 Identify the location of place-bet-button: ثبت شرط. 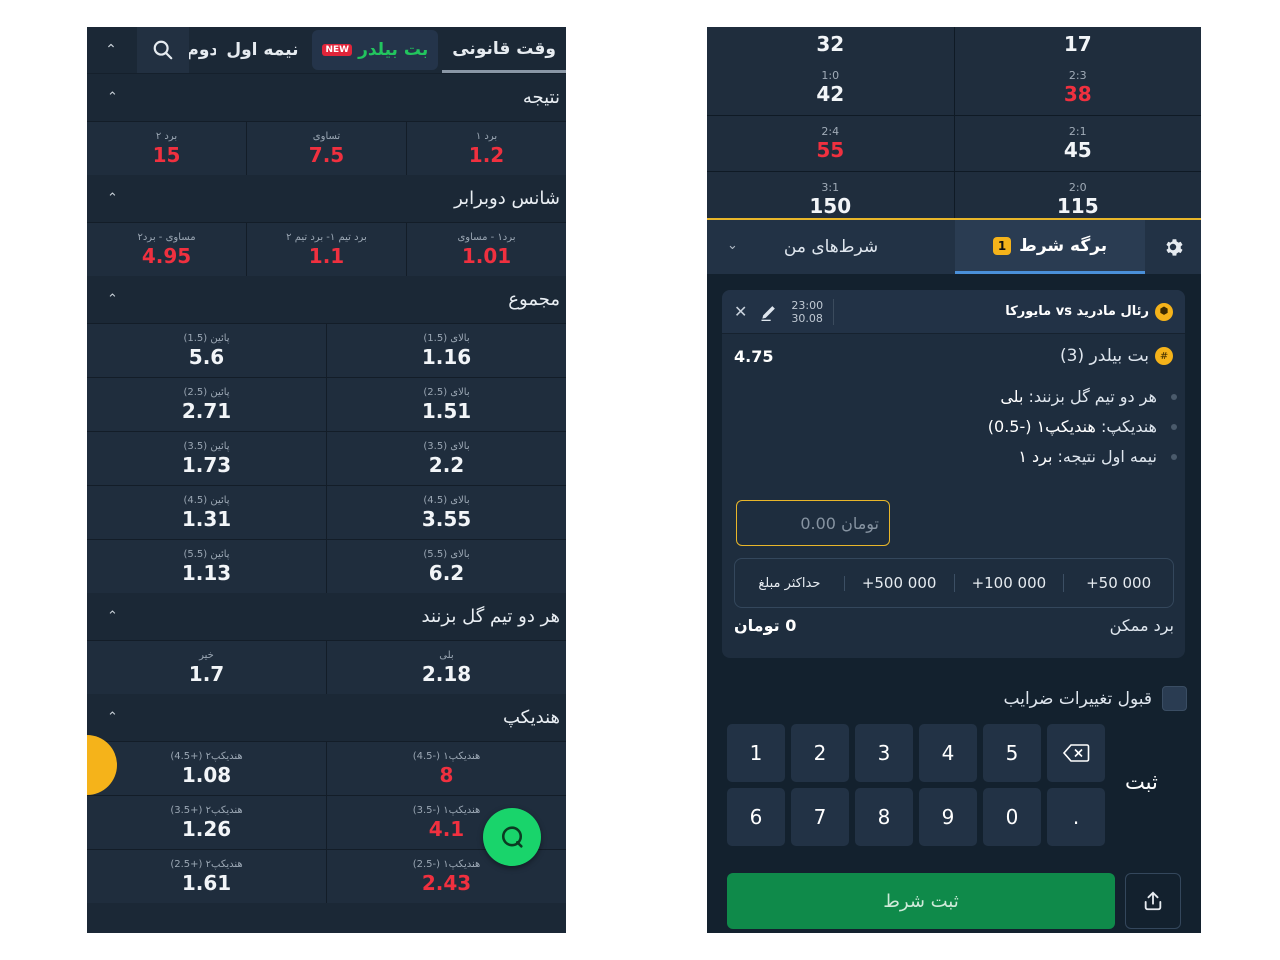
(921, 901).